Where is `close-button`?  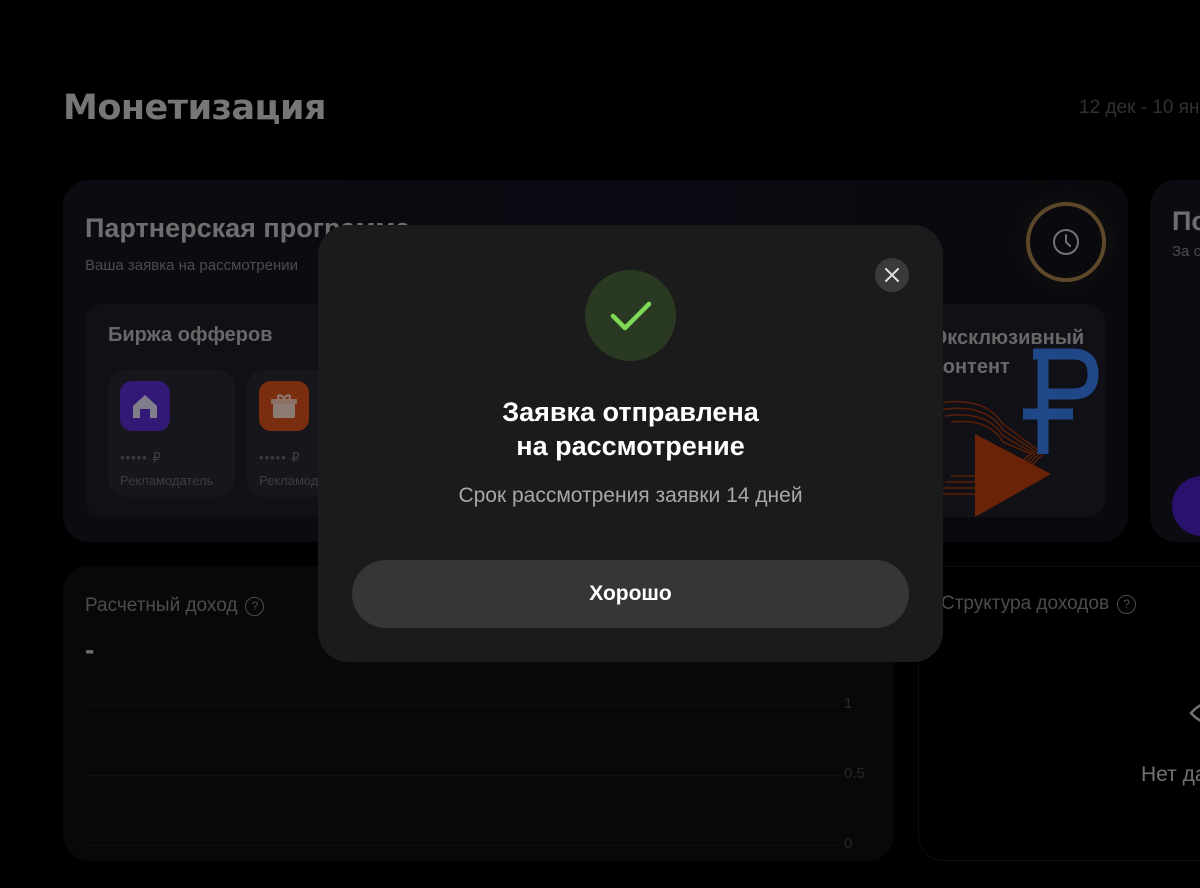 close-button is located at coordinates (892, 275).